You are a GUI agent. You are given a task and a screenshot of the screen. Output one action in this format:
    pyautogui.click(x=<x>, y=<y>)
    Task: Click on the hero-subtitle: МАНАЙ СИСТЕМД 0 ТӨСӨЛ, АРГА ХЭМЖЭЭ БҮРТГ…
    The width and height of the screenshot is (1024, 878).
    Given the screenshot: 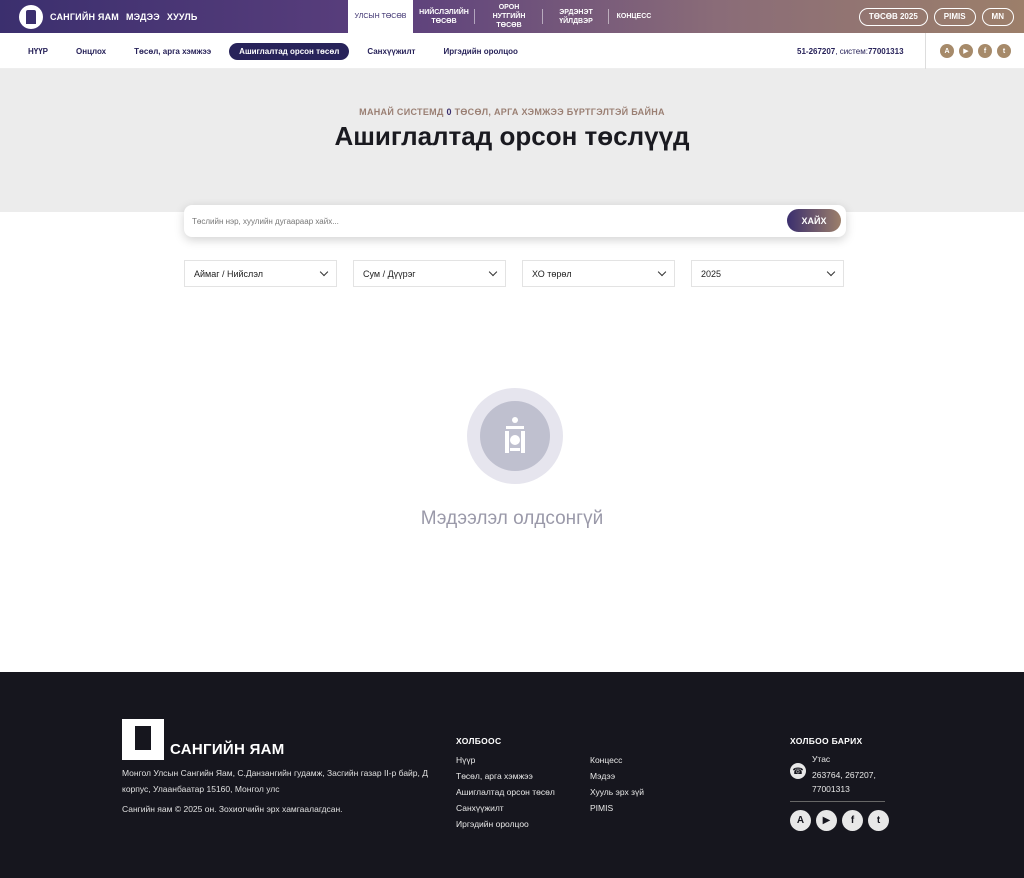 What is the action you would take?
    pyautogui.click(x=512, y=112)
    